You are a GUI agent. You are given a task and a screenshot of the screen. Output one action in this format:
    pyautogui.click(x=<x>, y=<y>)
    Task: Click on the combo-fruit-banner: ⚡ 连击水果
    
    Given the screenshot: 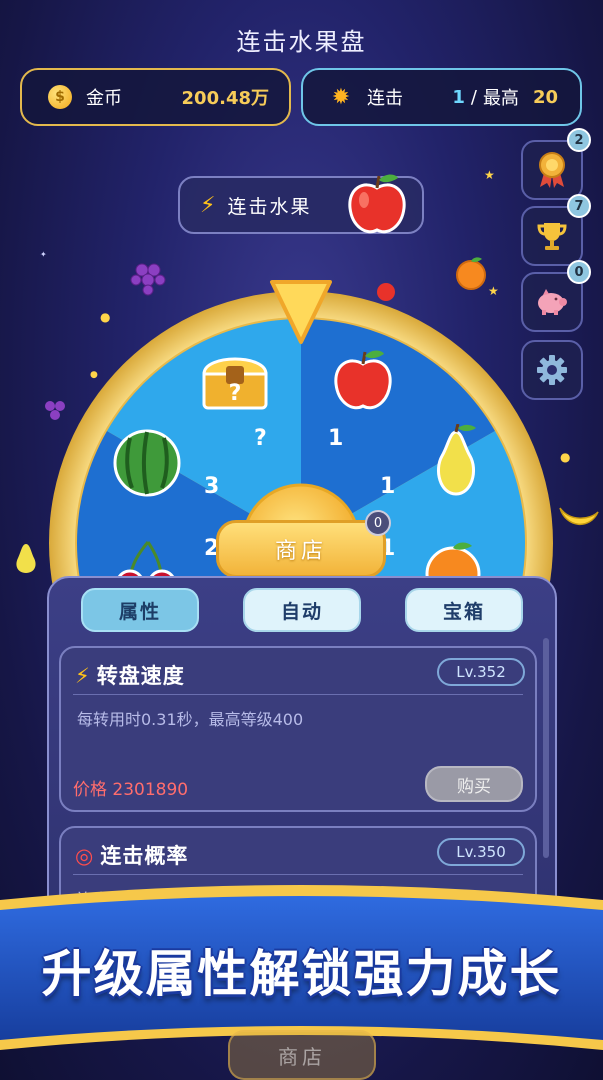 What is the action you would take?
    pyautogui.click(x=301, y=204)
    